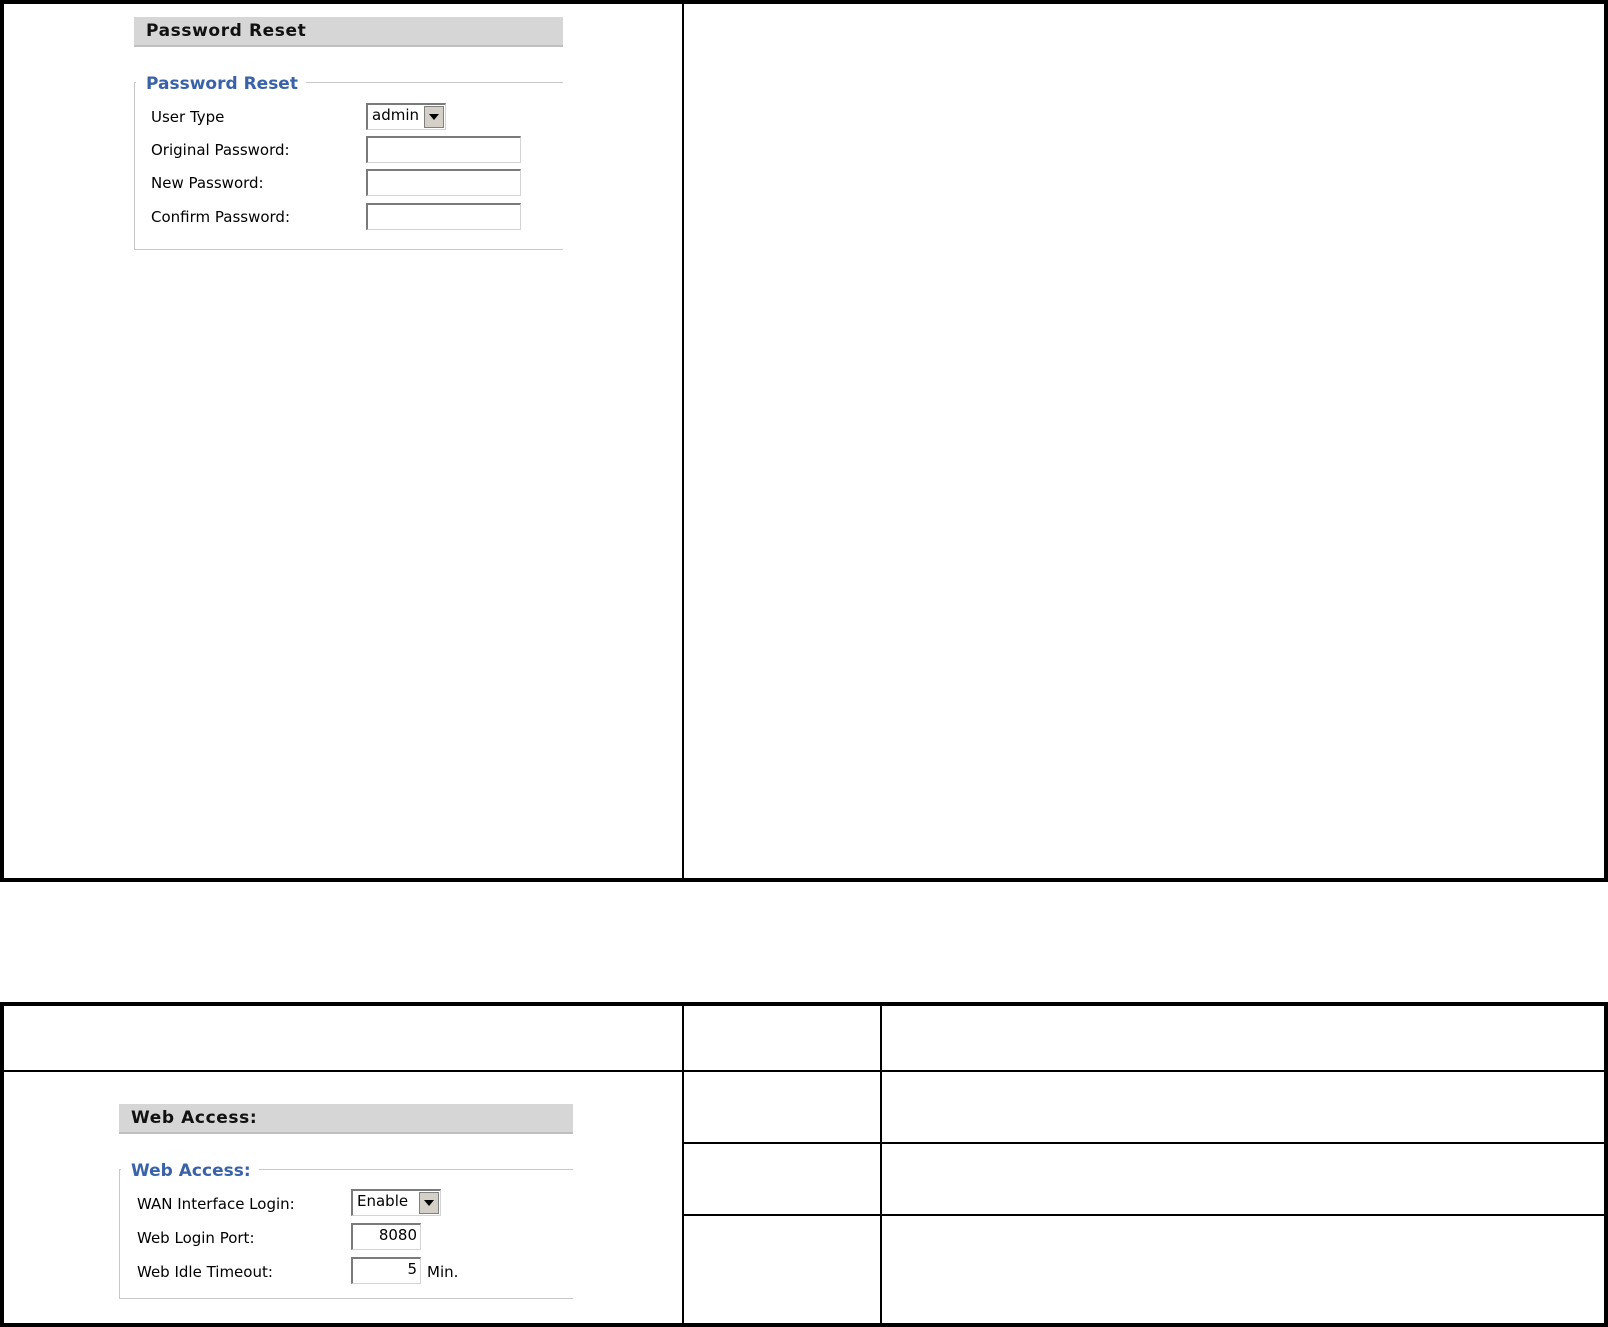 Image resolution: width=1608 pixels, height=1327 pixels. I want to click on confirm-password-input, so click(443, 216).